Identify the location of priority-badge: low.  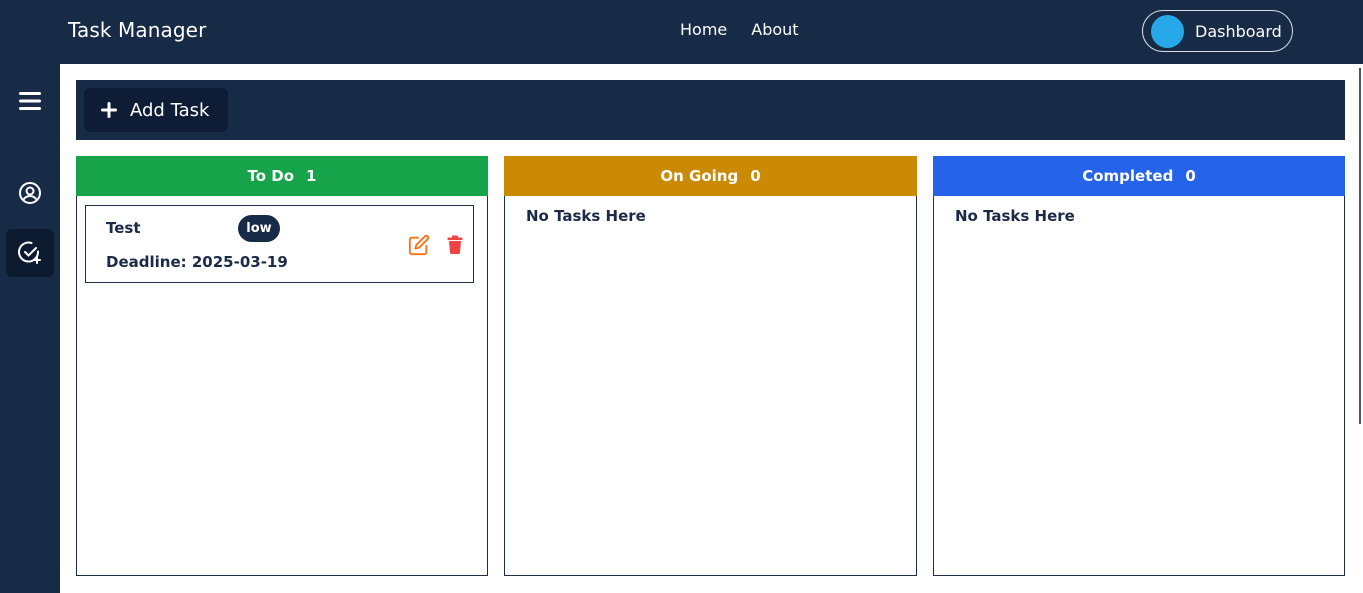
(259, 228).